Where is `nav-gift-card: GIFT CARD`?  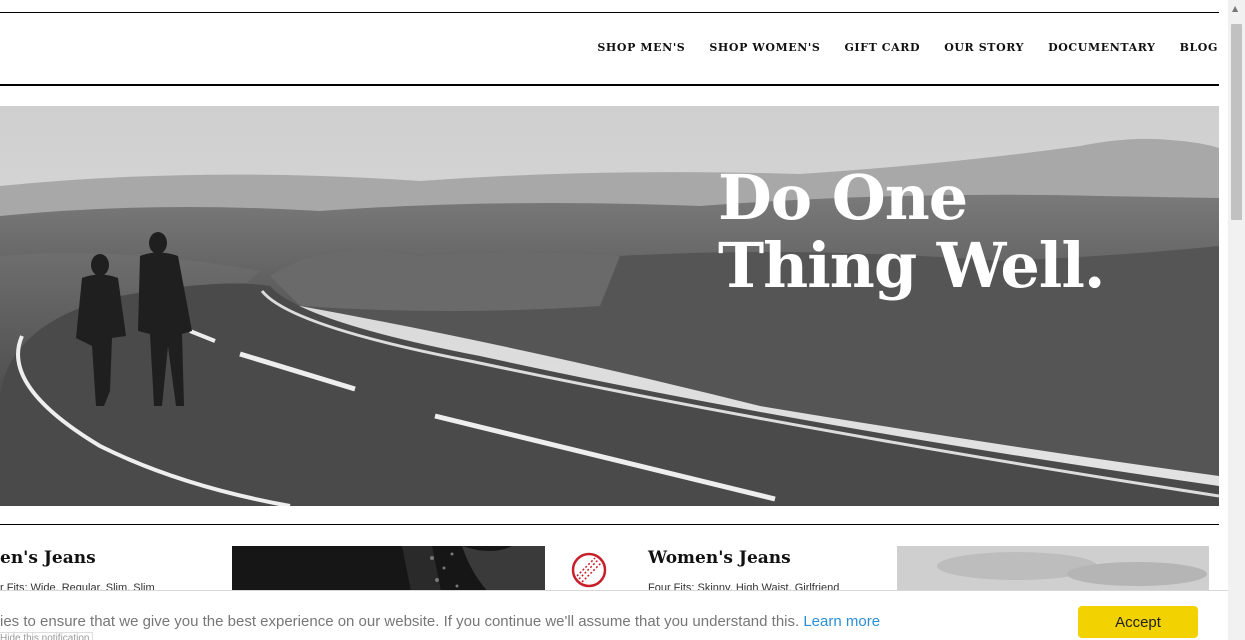
nav-gift-card: GIFT CARD is located at coordinates (882, 47).